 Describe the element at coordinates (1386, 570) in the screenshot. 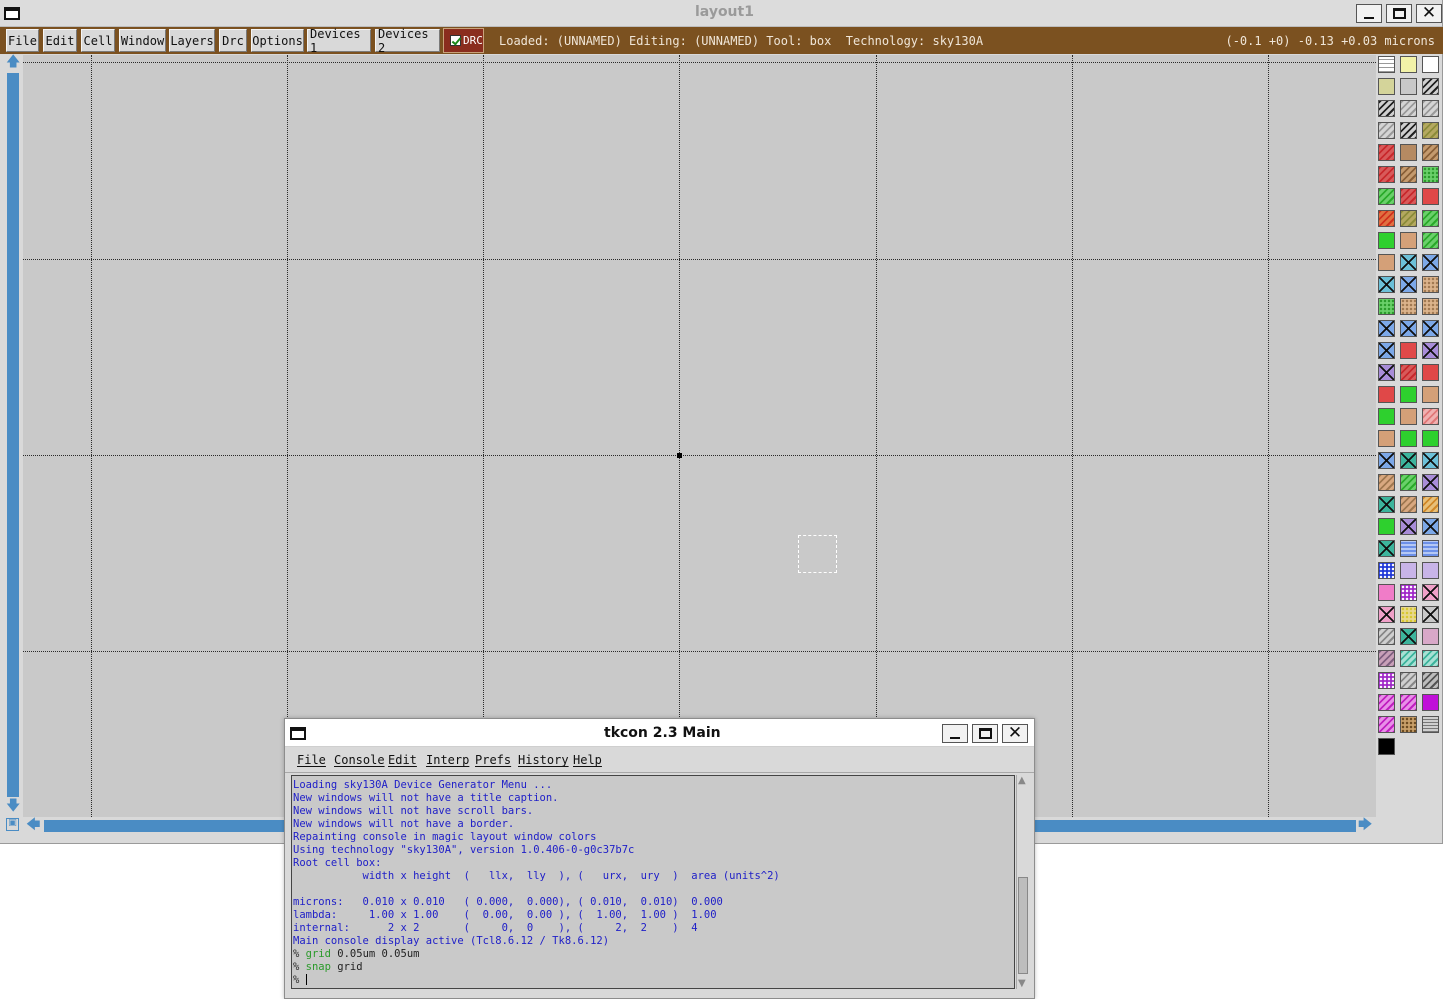

I see `layer-swatch-blue-check` at that location.